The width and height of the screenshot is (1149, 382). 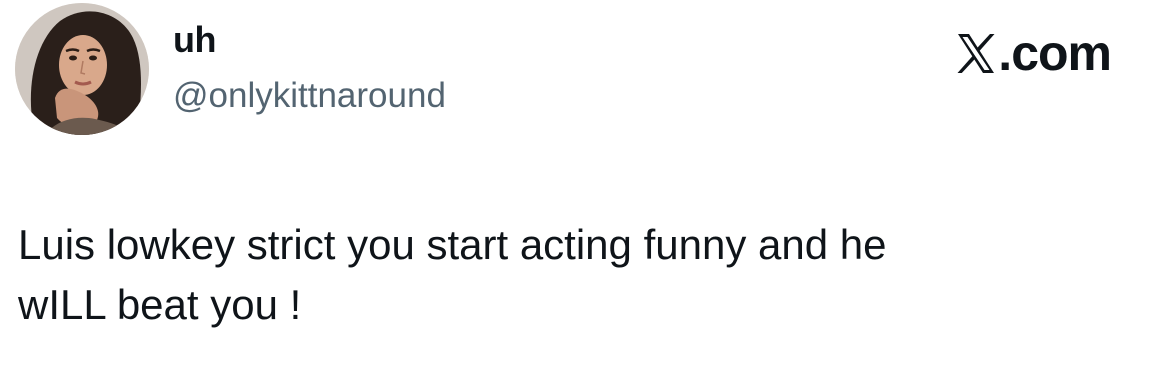 I want to click on avatar-photo, so click(x=82, y=69).